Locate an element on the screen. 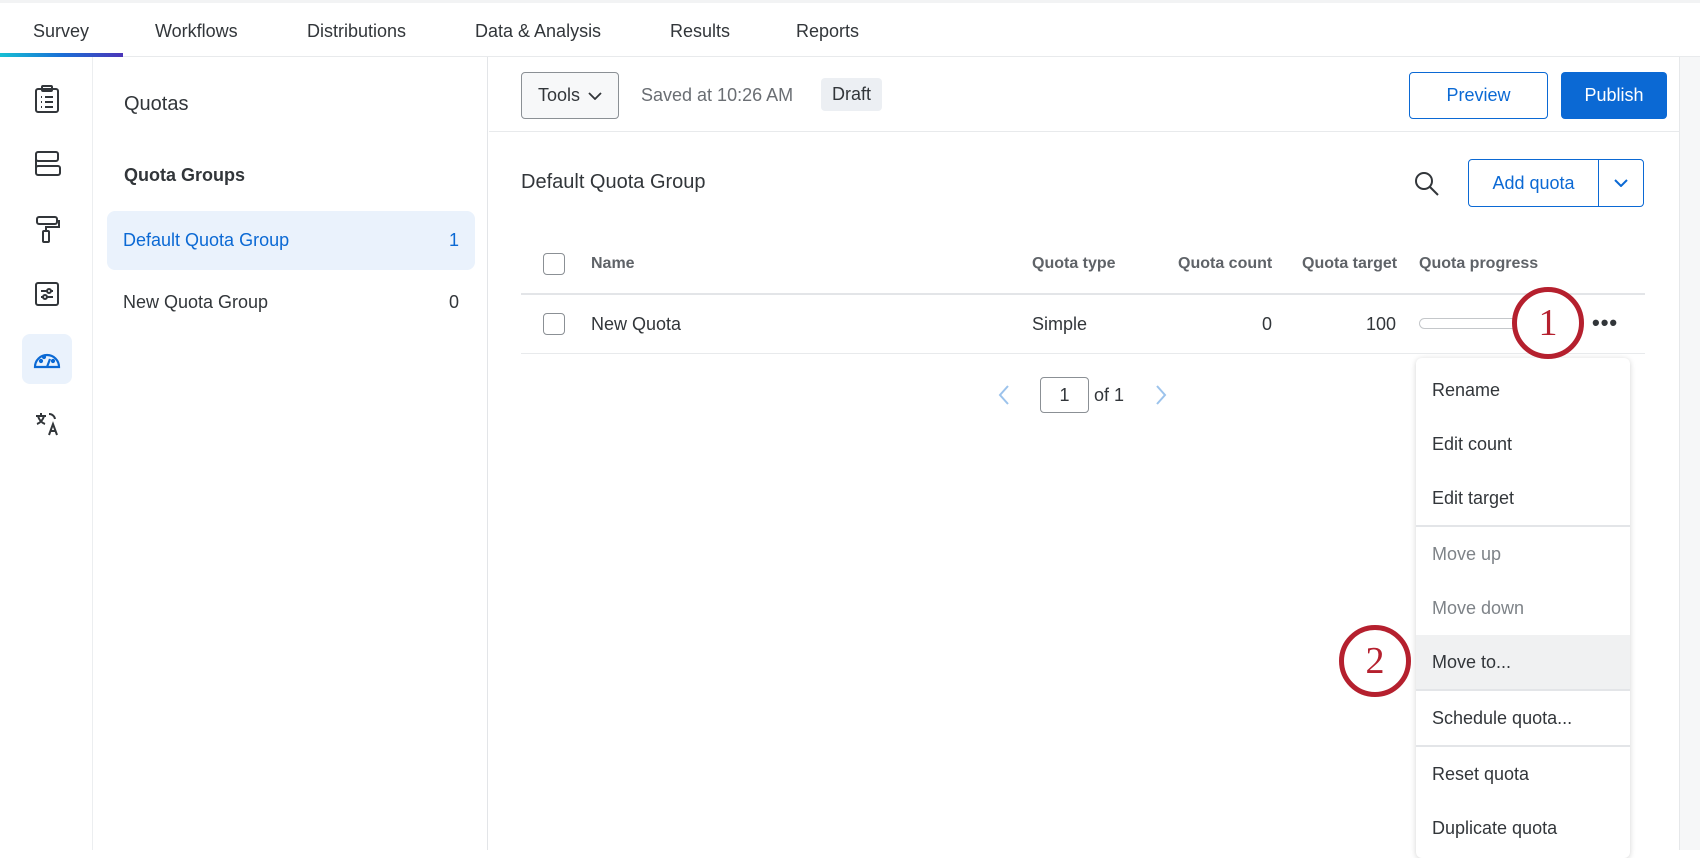 Image resolution: width=1700 pixels, height=858 pixels. preview-button: Preview is located at coordinates (1478, 95).